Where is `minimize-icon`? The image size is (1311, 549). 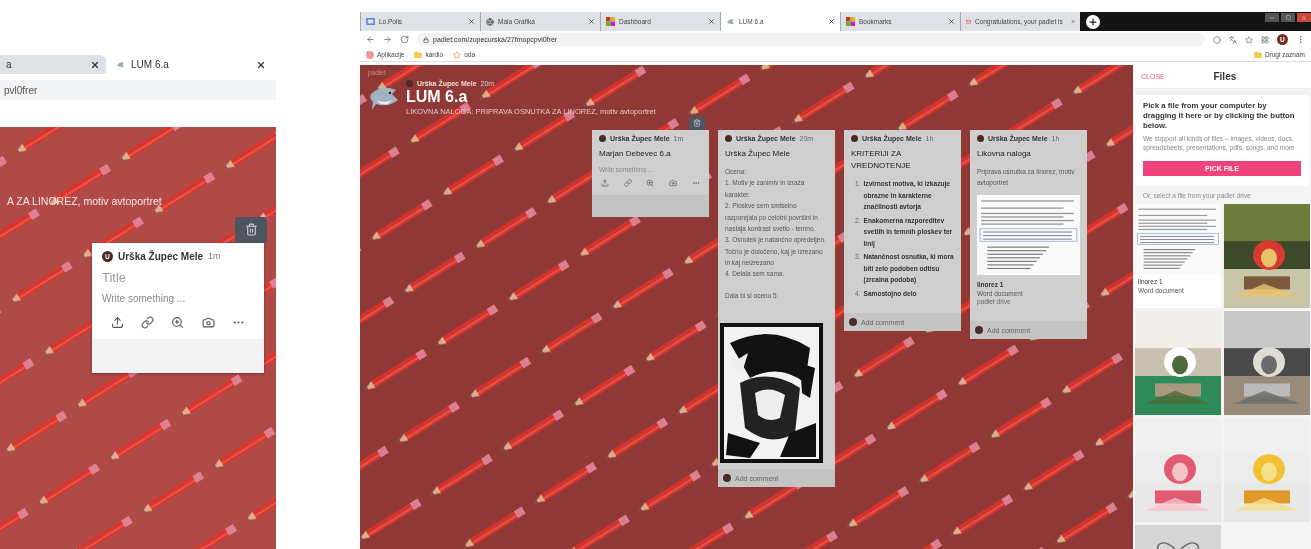 minimize-icon is located at coordinates (1272, 17).